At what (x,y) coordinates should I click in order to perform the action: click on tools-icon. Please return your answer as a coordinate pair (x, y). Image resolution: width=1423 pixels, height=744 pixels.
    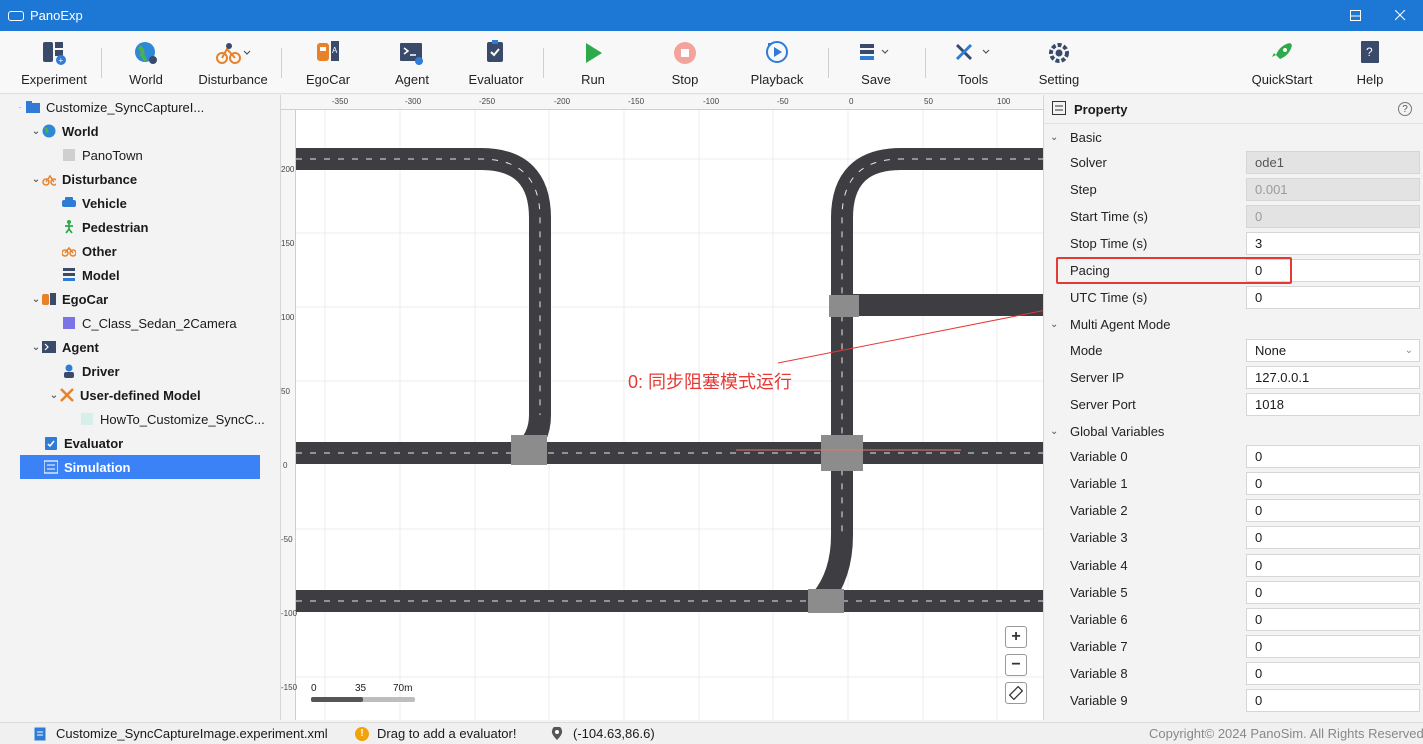
    Looking at the image, I should click on (67, 395).